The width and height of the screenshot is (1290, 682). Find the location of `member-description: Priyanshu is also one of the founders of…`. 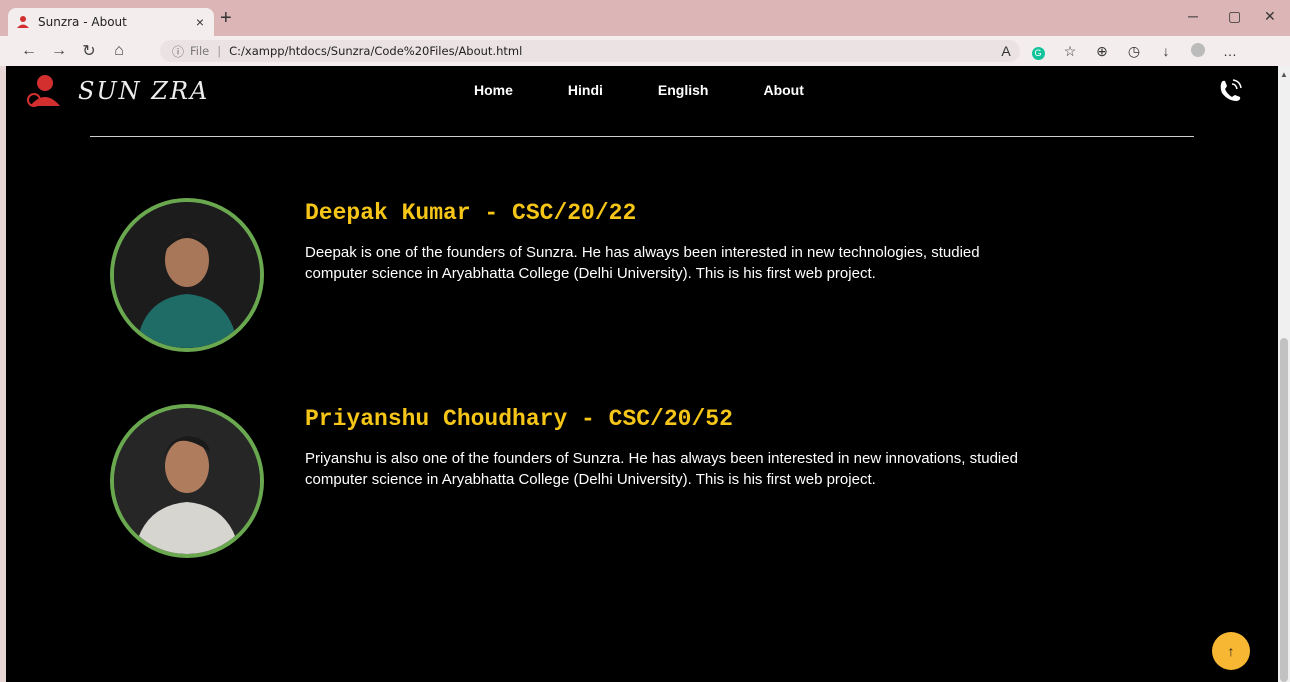

member-description: Priyanshu is also one of the founders of… is located at coordinates (661, 469).